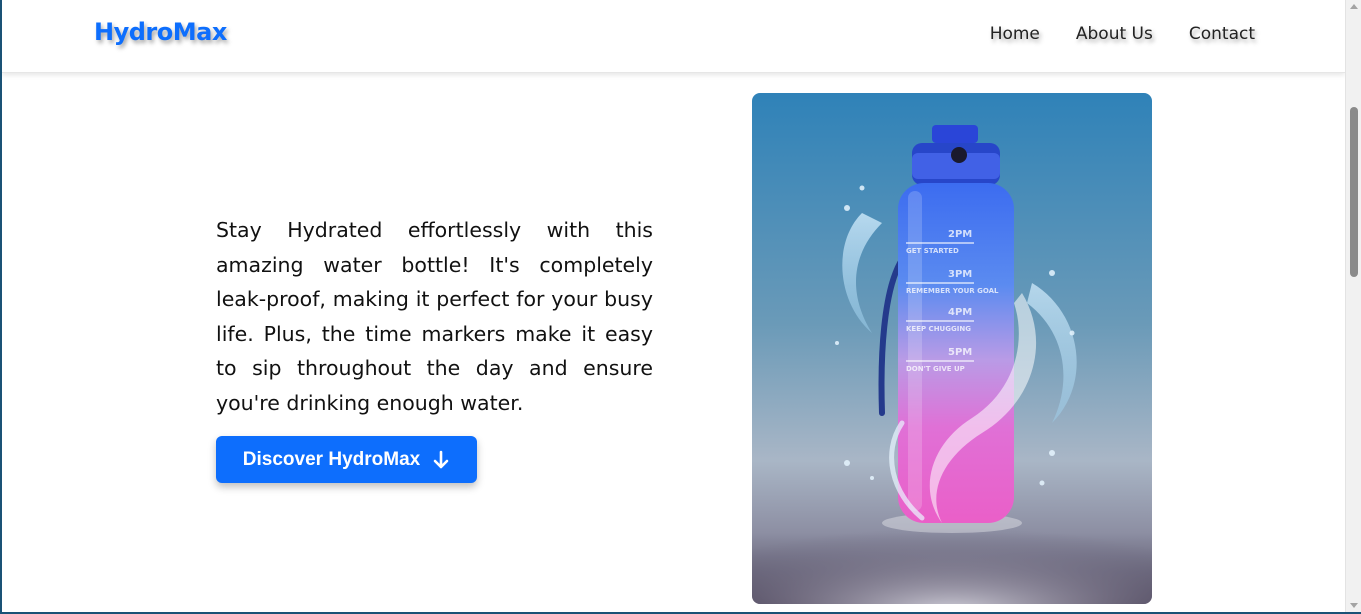 The width and height of the screenshot is (1361, 614). What do you see at coordinates (1353, 306) in the screenshot?
I see `vertical-scrollbar` at bounding box center [1353, 306].